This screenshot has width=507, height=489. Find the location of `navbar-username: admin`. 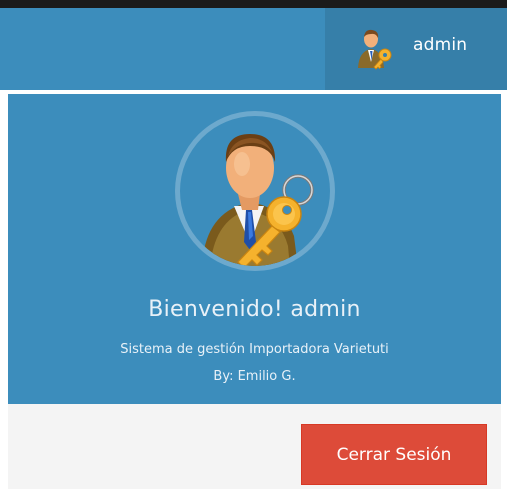

navbar-username: admin is located at coordinates (440, 45).